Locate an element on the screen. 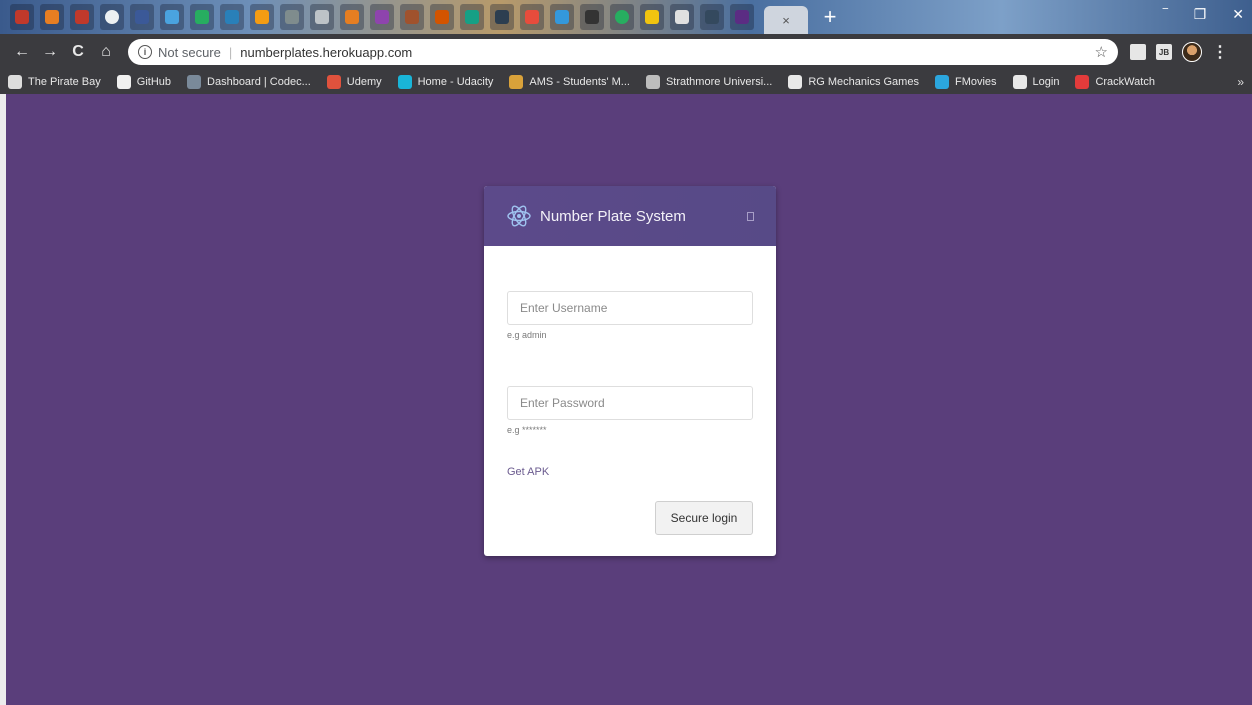 The height and width of the screenshot is (705, 1252). back-icon: ← is located at coordinates (22, 52).